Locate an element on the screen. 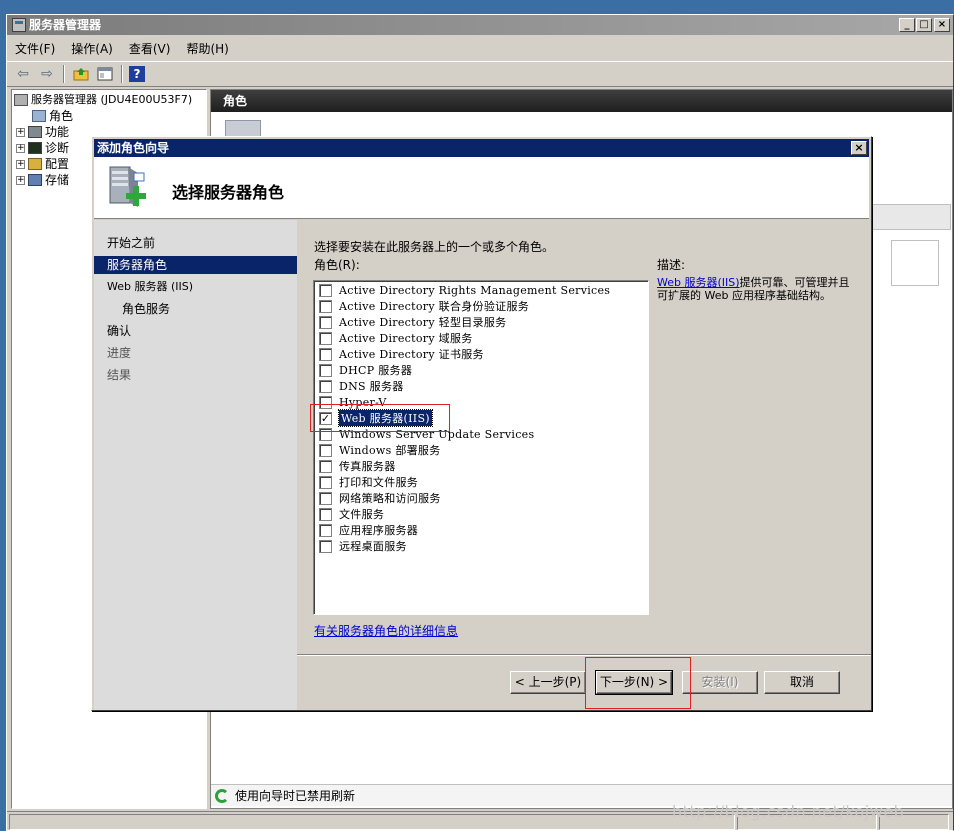 Image resolution: width=954 pixels, height=831 pixels. role-ad-lds: Active Directory 轻型目录服务 is located at coordinates (412, 322).